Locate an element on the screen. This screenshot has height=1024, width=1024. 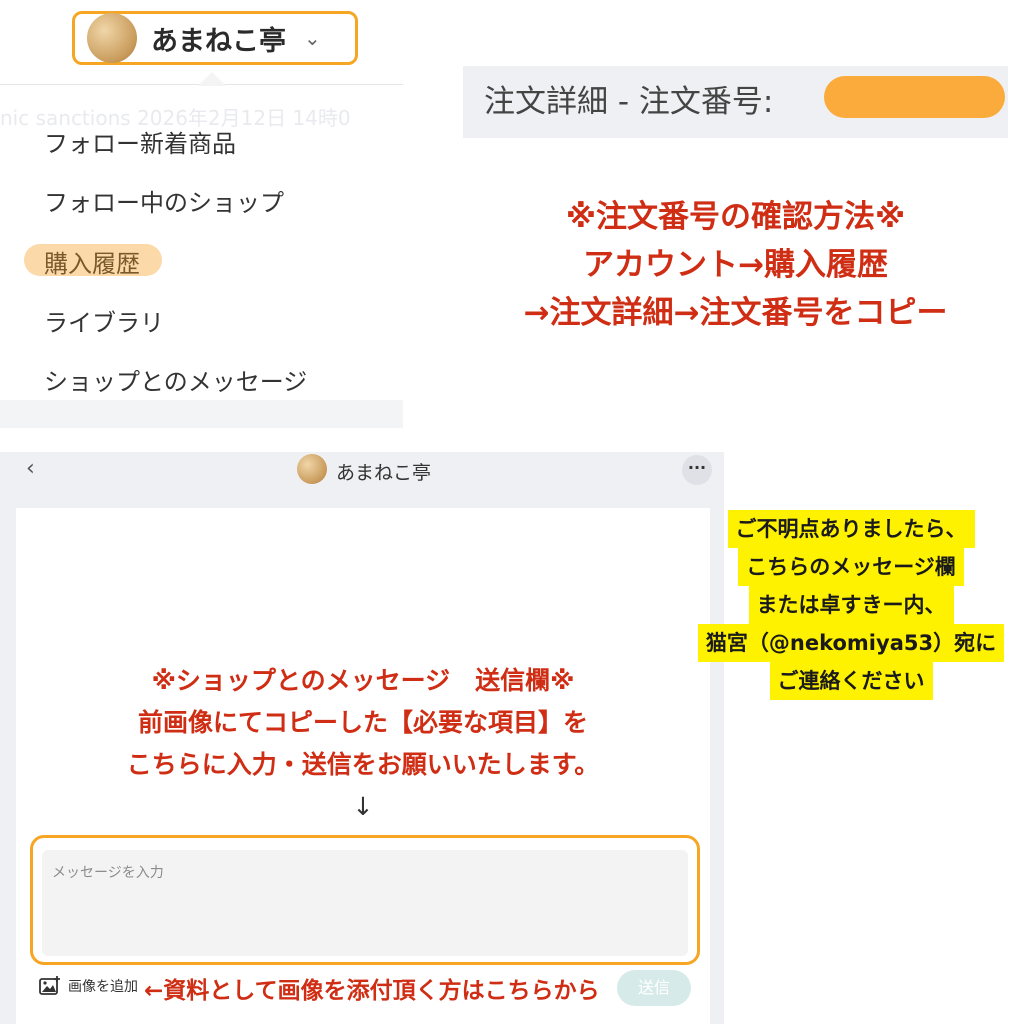
down-arrow: ↓ is located at coordinates (363, 806).